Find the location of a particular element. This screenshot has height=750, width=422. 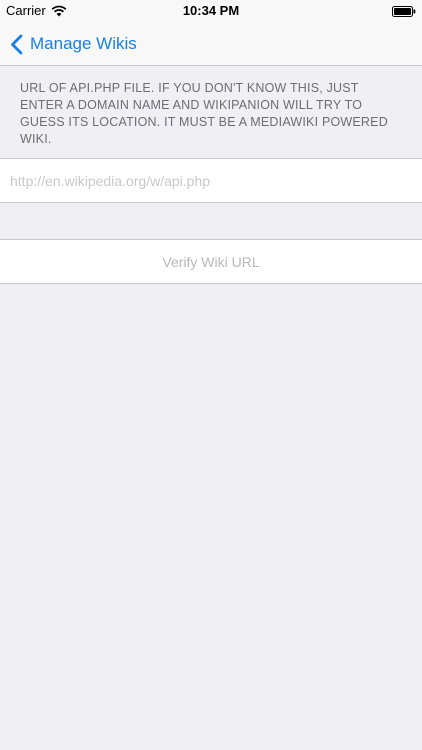

verify-wiki-url-label: Verify Wiki URL is located at coordinates (211, 261).